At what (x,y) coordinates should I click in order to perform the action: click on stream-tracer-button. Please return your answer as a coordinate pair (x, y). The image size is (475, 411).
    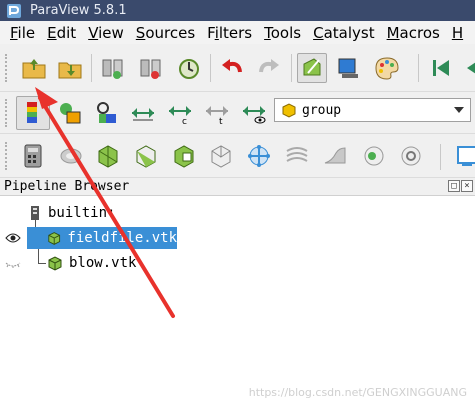
    Looking at the image, I should click on (297, 156).